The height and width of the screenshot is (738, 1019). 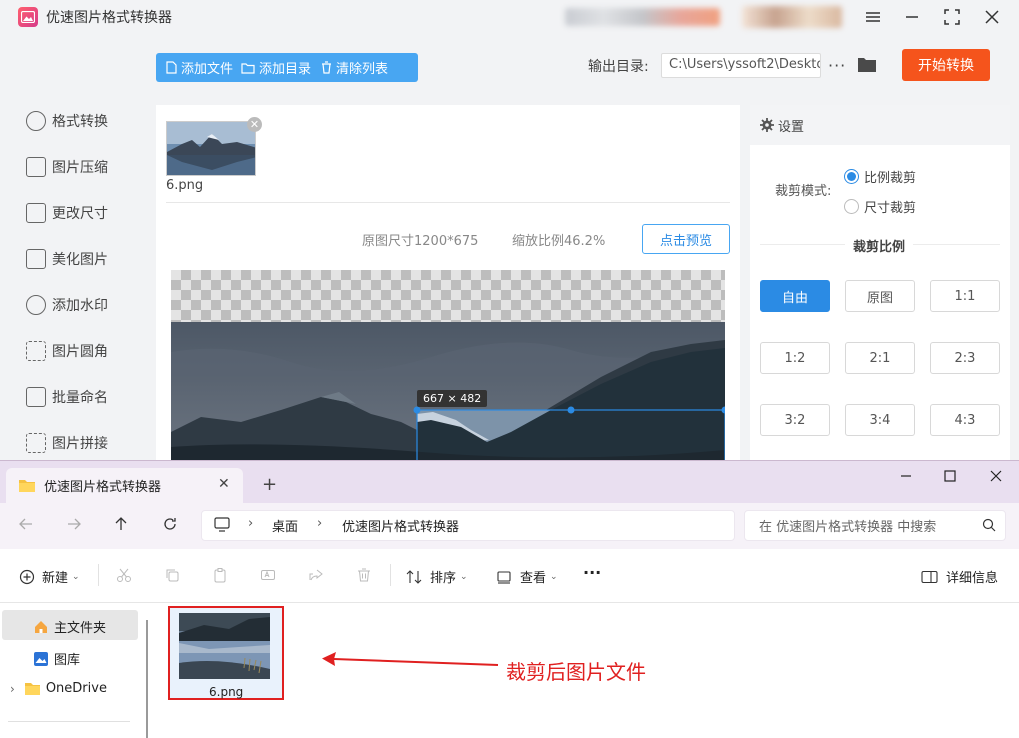 I want to click on nav-item-beautify: 美化图片, so click(x=86, y=259).